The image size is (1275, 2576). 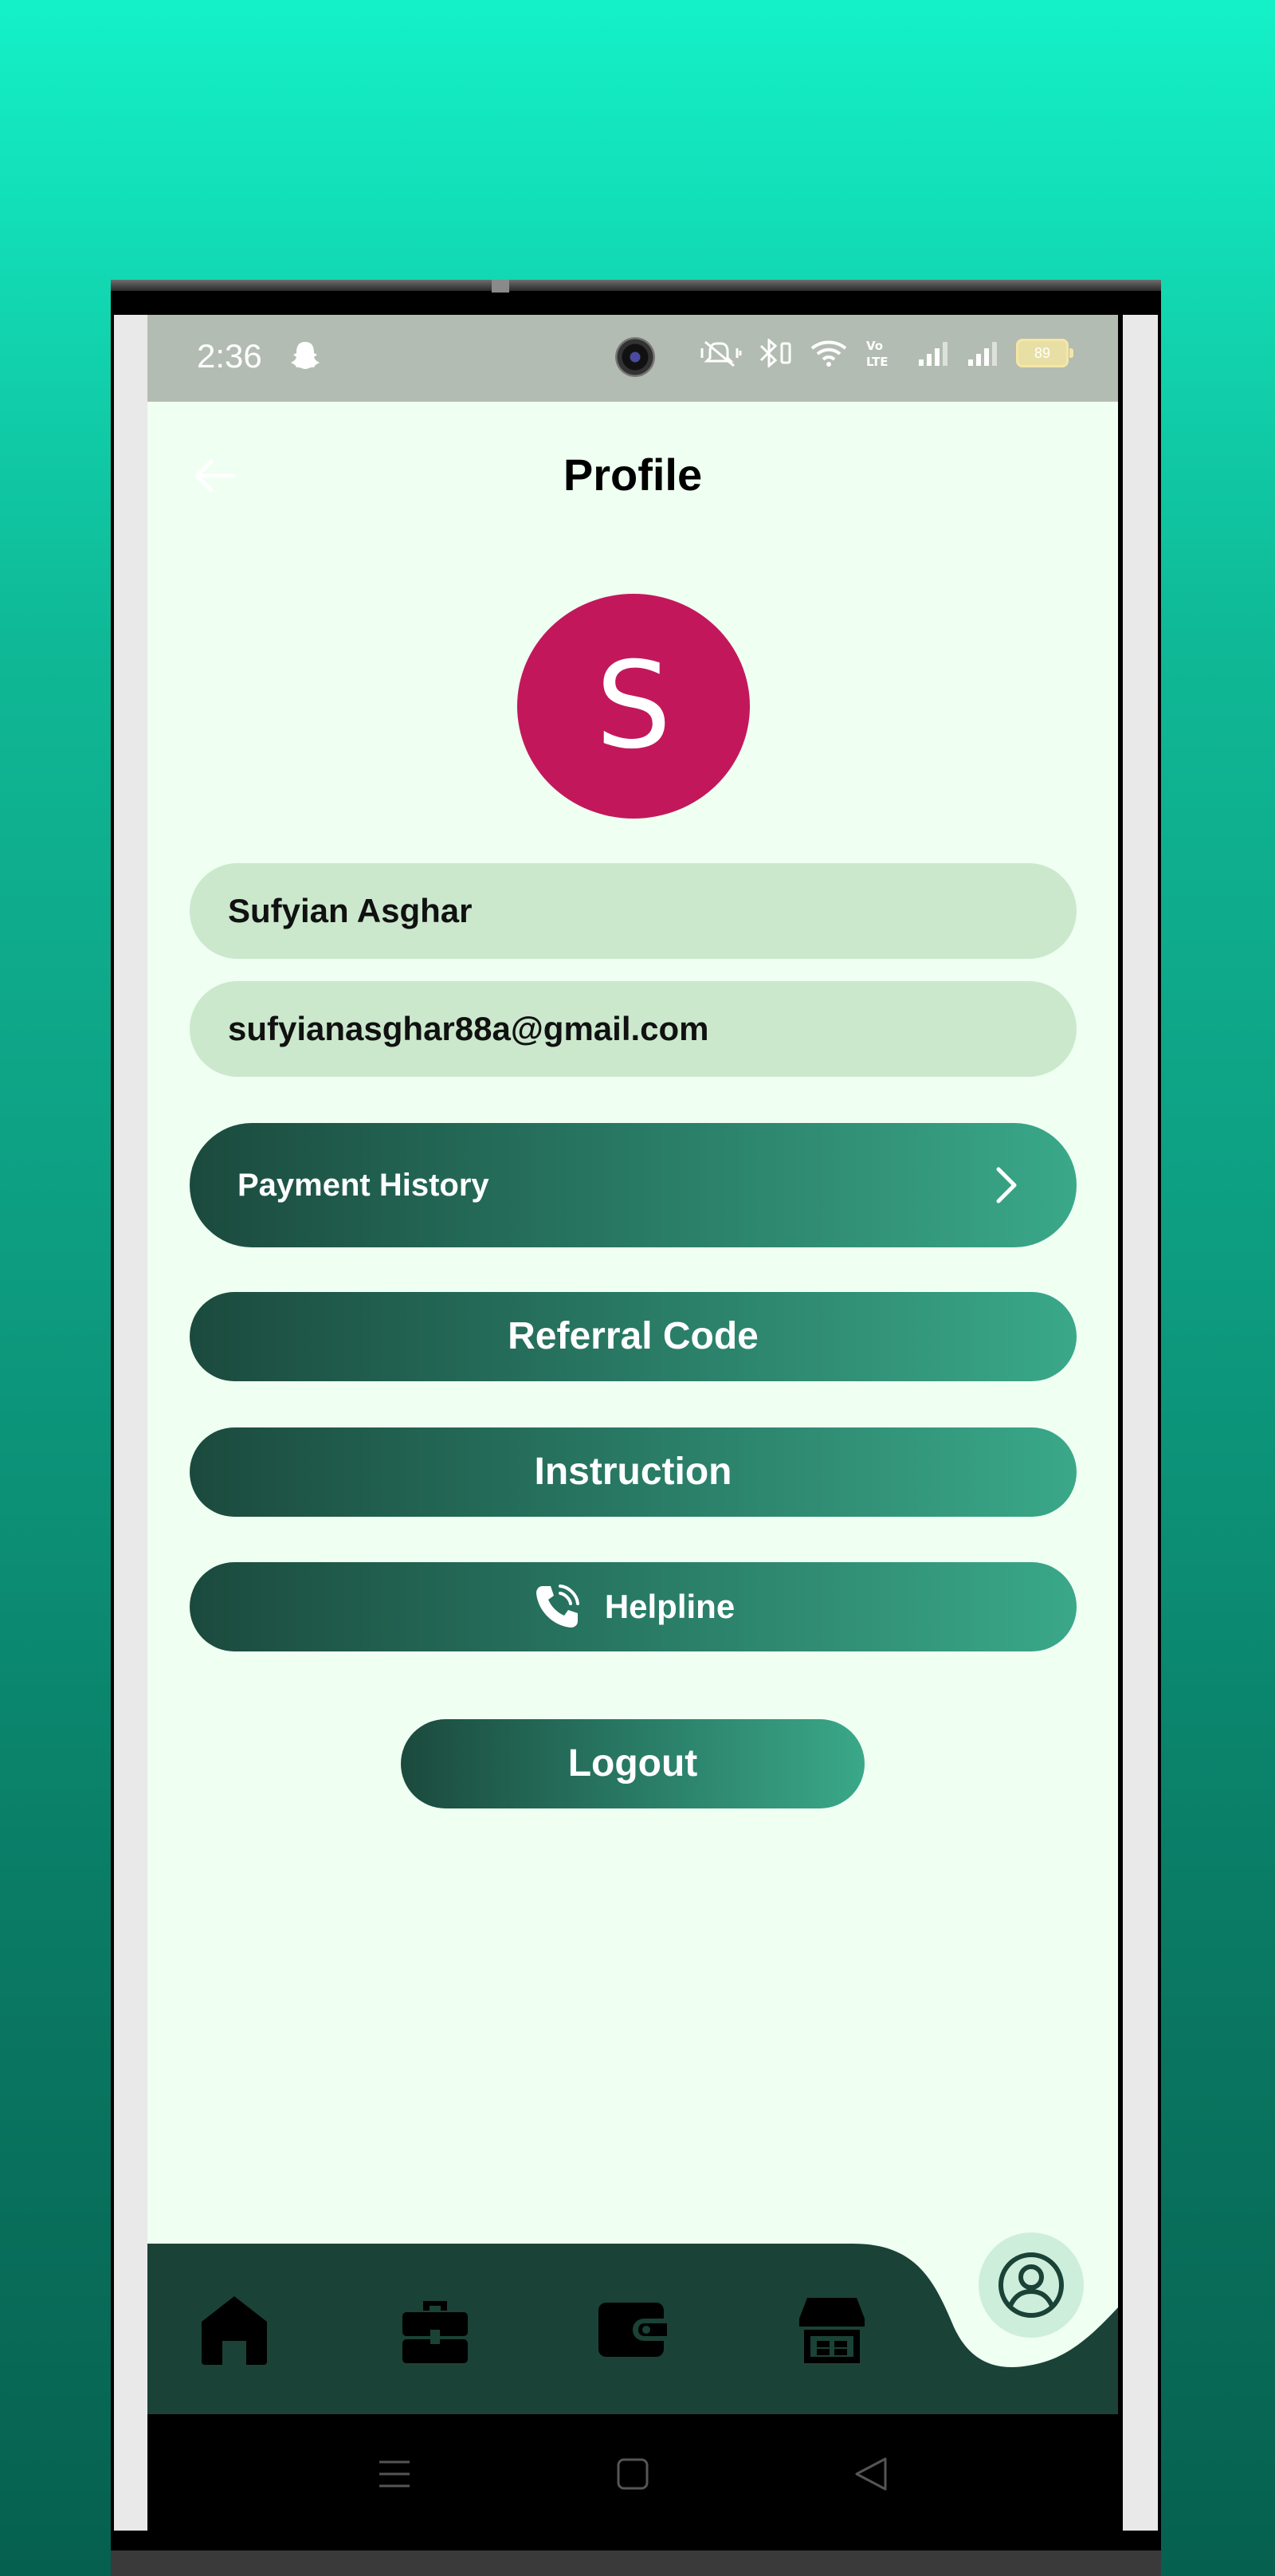 What do you see at coordinates (828, 353) in the screenshot?
I see `wifi-icon` at bounding box center [828, 353].